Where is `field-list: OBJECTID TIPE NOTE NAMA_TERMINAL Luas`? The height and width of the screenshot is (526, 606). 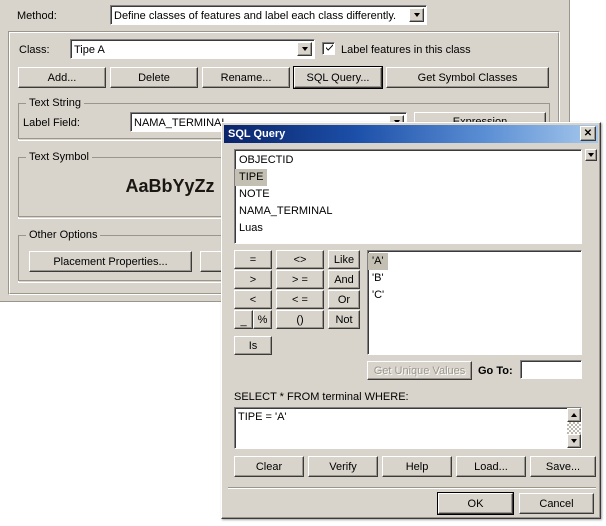
field-list: OBJECTID TIPE NOTE NAMA_TERMINAL Luas is located at coordinates (408, 196).